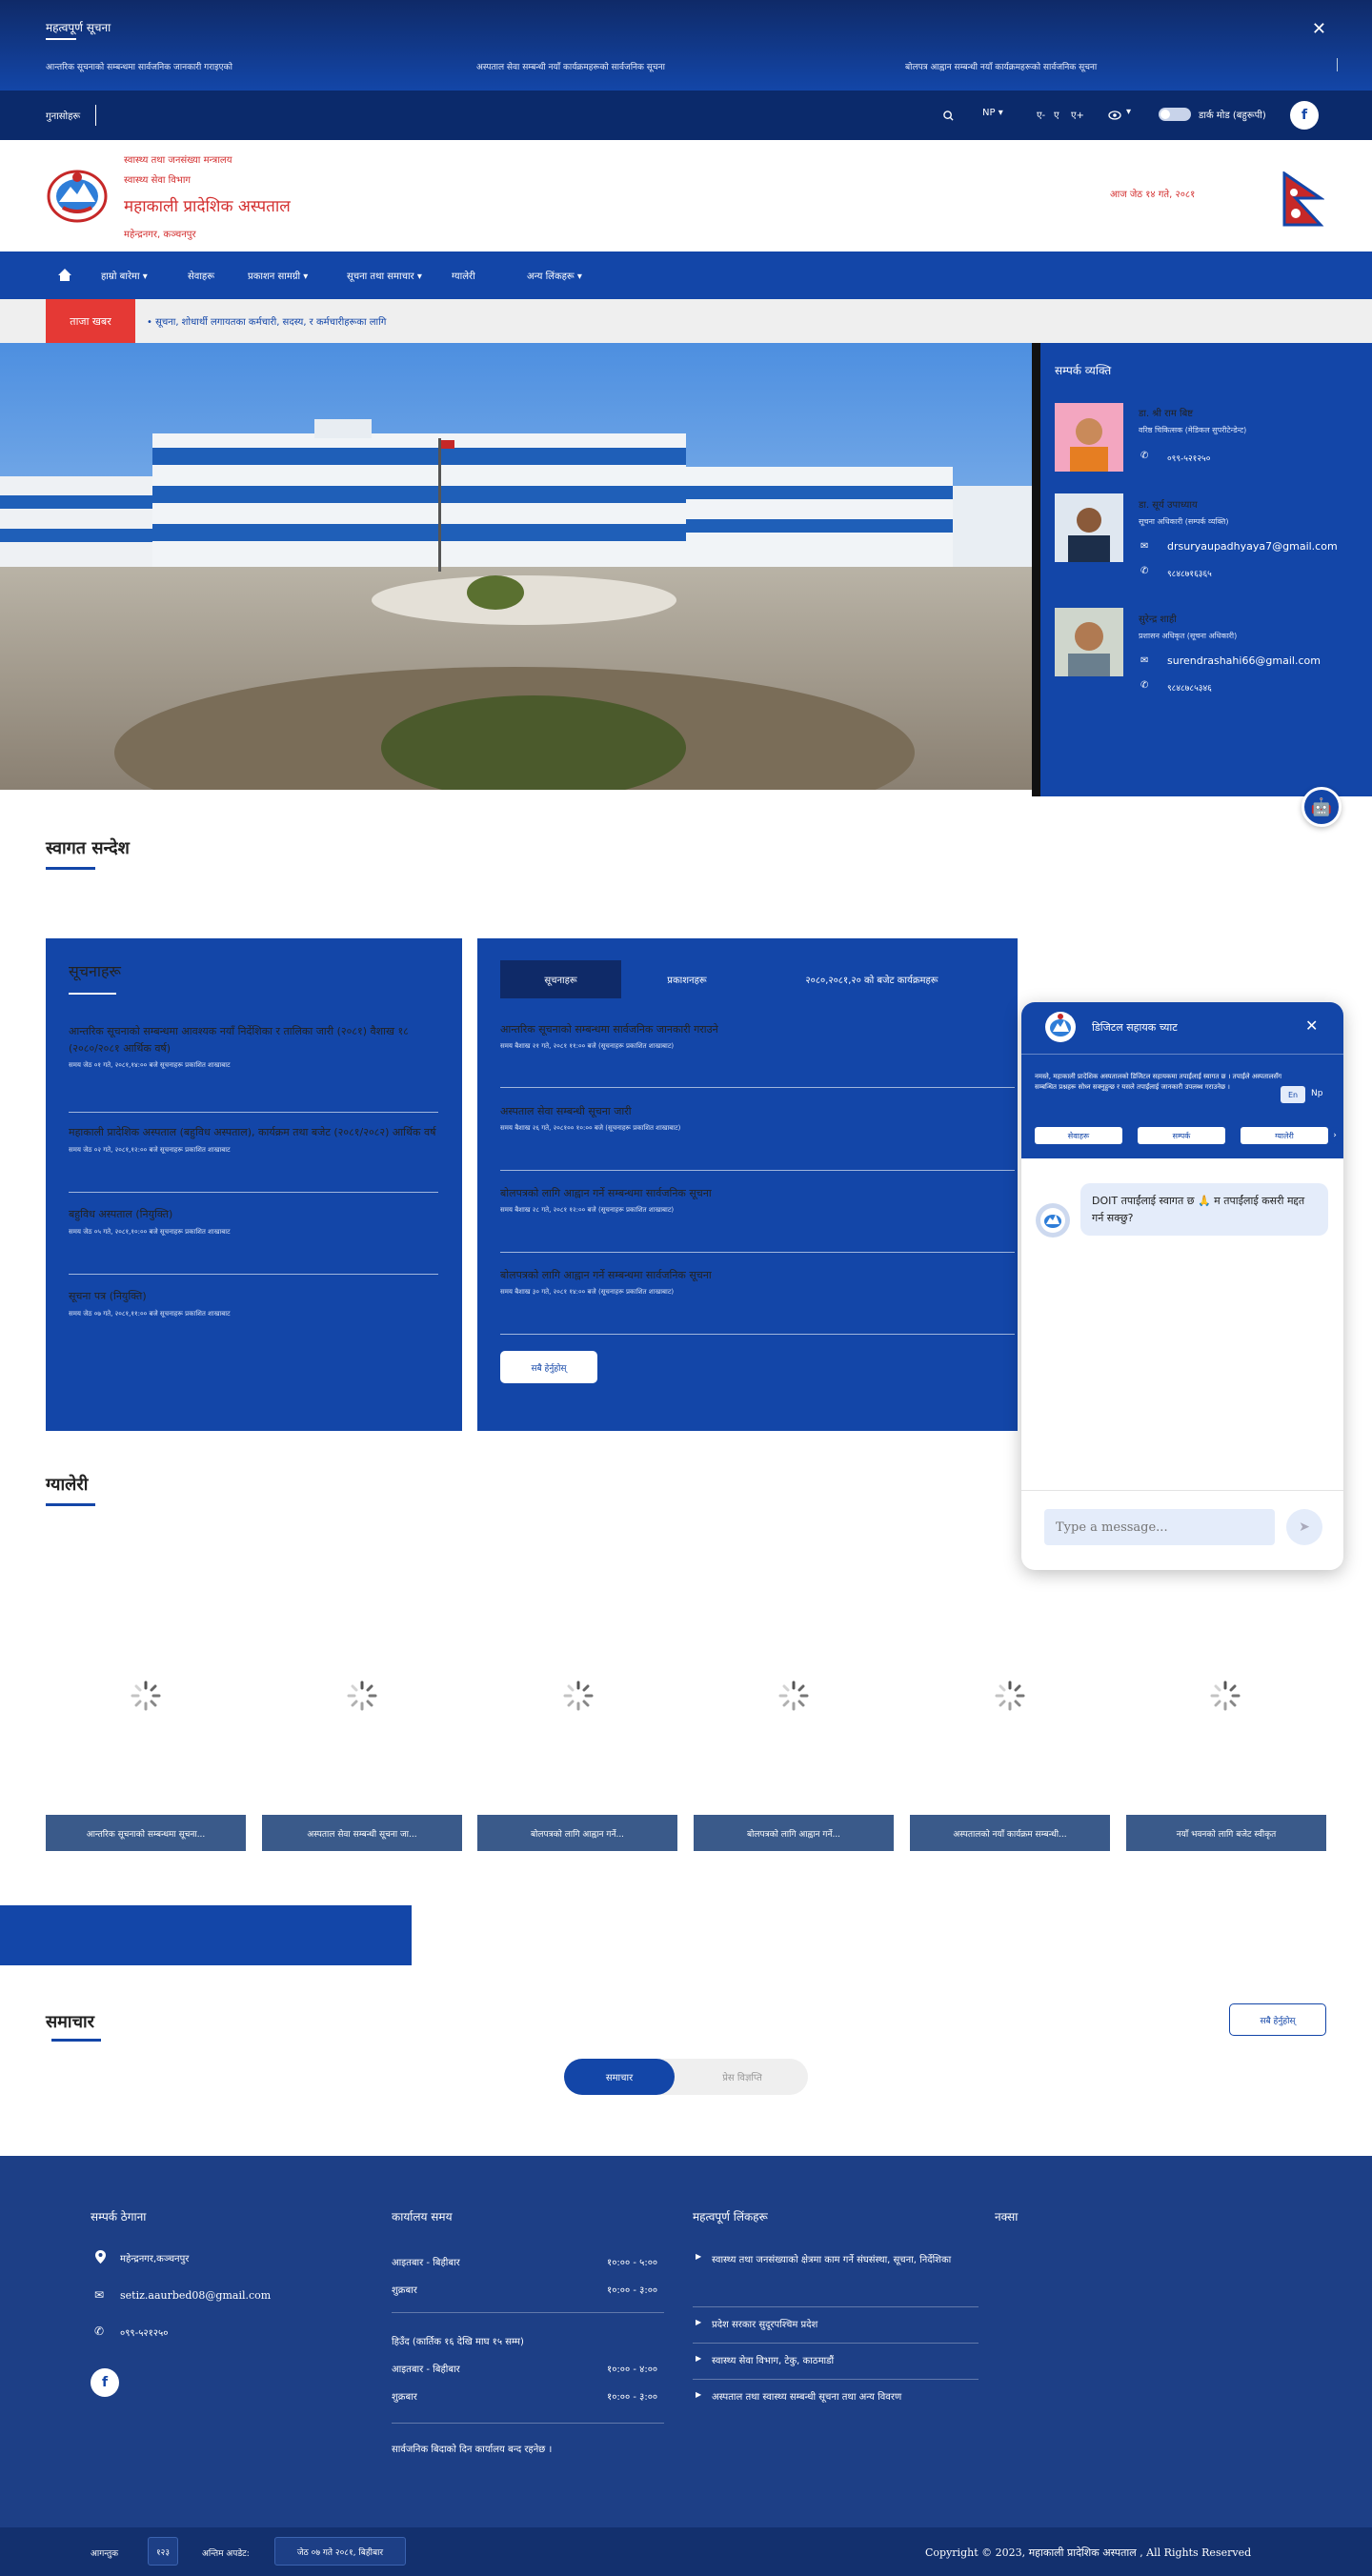  What do you see at coordinates (948, 116) in the screenshot?
I see `search-icon` at bounding box center [948, 116].